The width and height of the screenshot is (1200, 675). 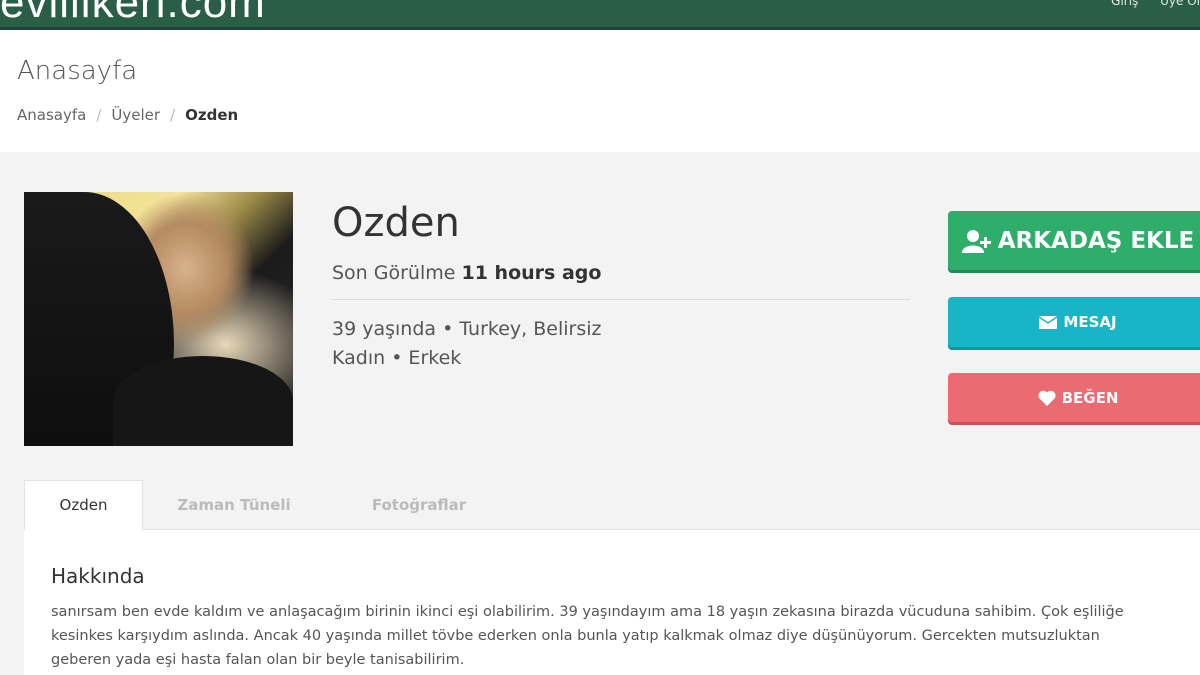 What do you see at coordinates (133, 13) in the screenshot?
I see `site-logo: evlilikeri.com` at bounding box center [133, 13].